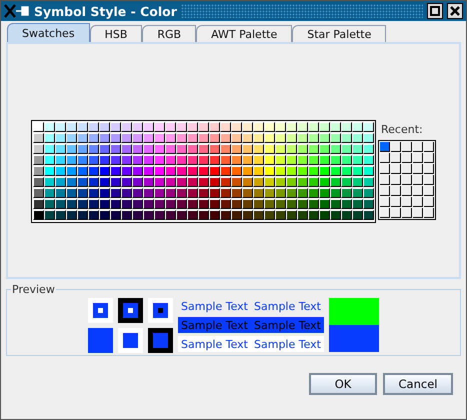 The image size is (467, 420). I want to click on tab: Swatches, so click(48, 32).